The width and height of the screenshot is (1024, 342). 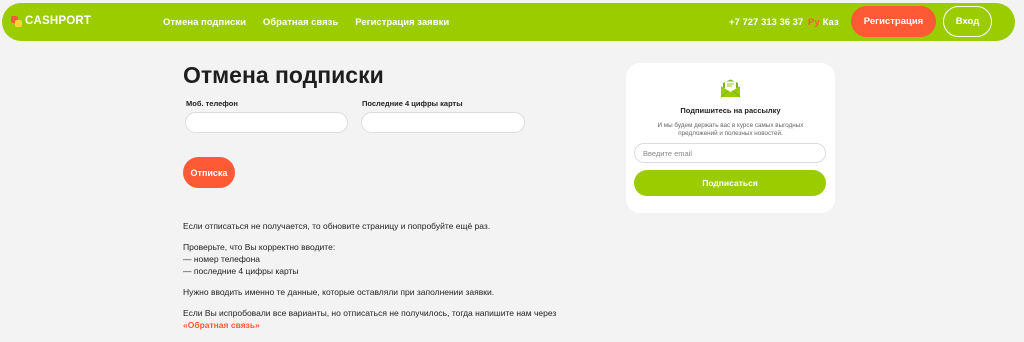 I want to click on logo-text: CASHPORT, so click(x=58, y=21).